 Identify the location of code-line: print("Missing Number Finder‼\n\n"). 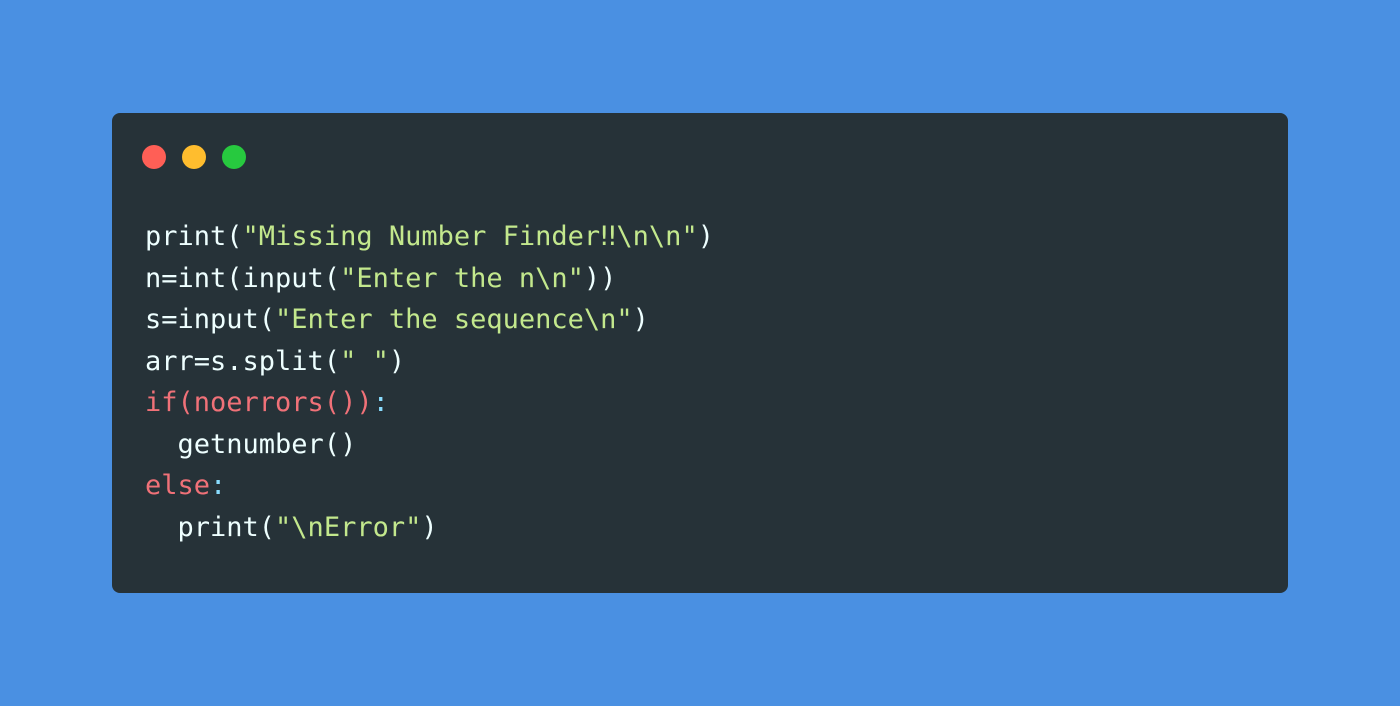
(429, 237).